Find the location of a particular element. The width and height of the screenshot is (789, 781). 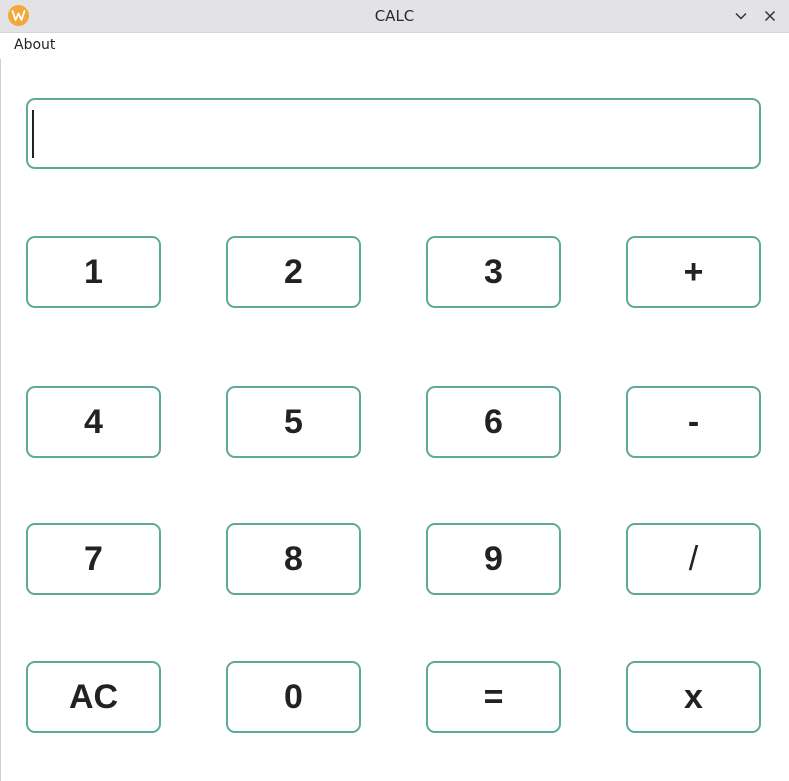

key-4: 4 is located at coordinates (93, 422).